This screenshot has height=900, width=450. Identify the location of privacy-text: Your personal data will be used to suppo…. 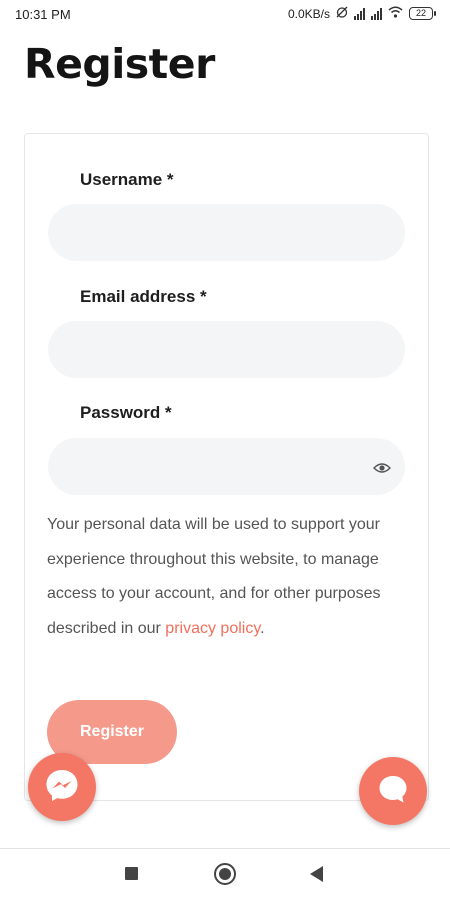
(214, 576).